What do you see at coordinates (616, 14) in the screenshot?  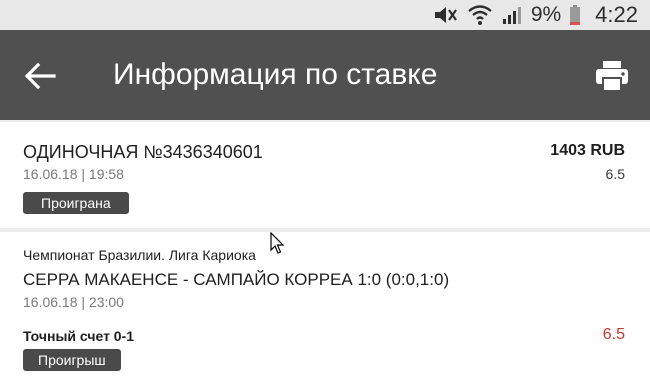 I see `clock: 4:22` at bounding box center [616, 14].